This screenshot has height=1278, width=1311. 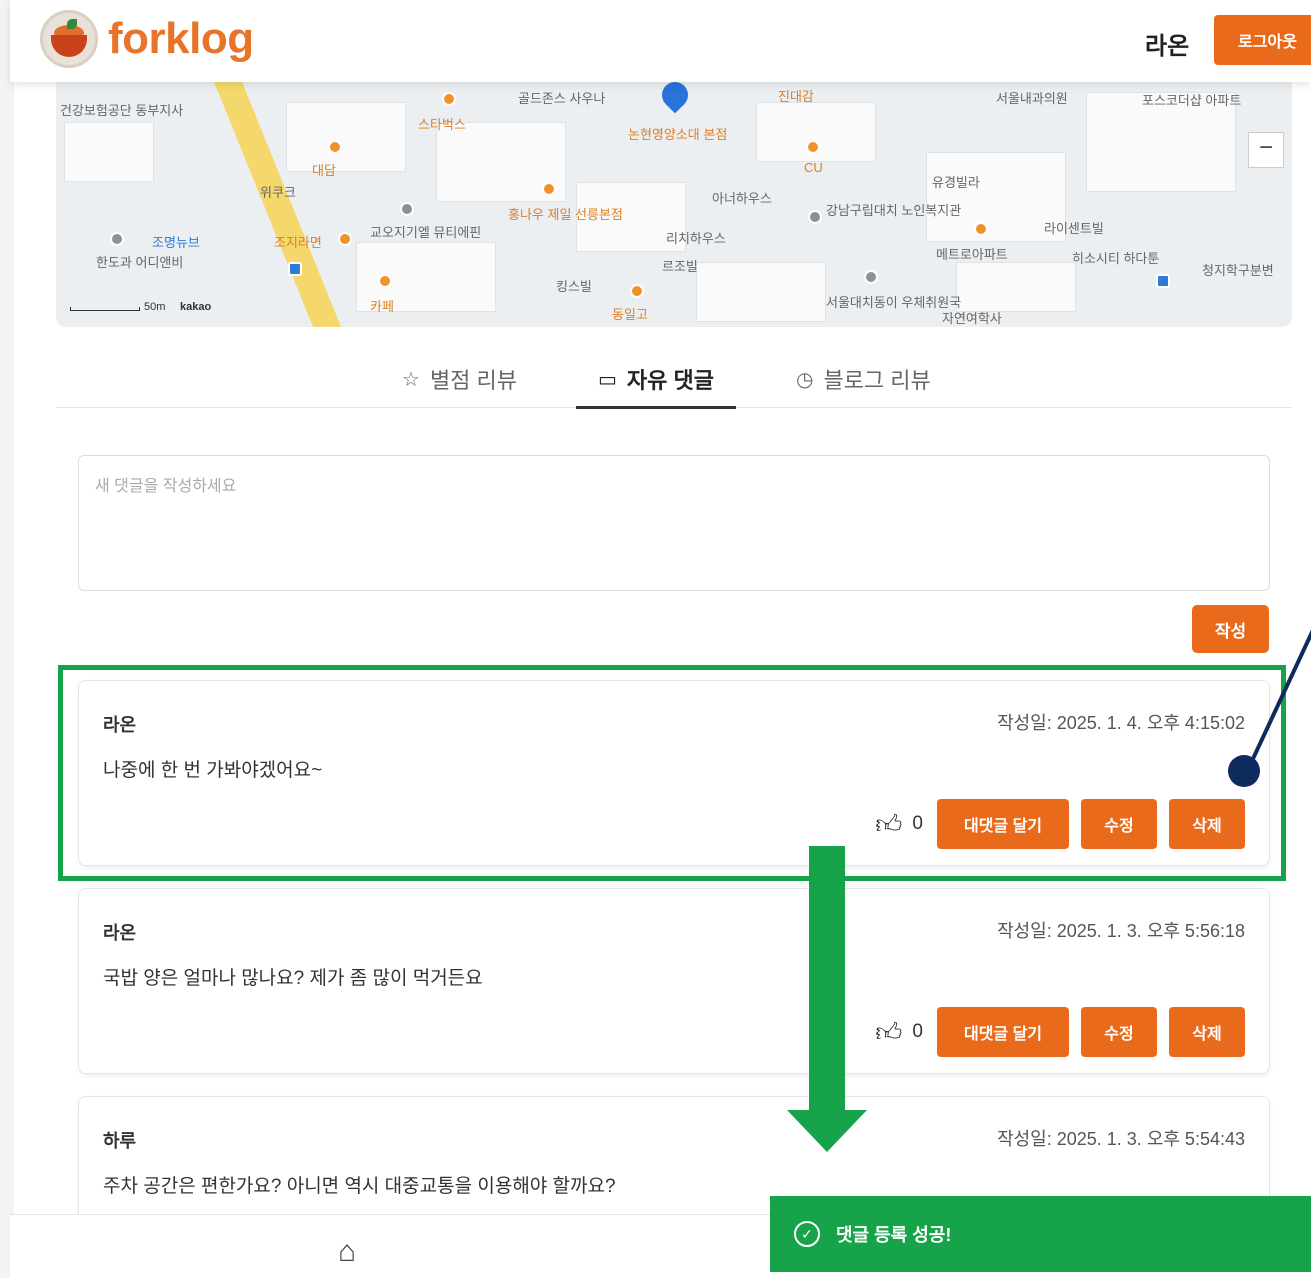 What do you see at coordinates (155, 307) in the screenshot?
I see `map-scale-label: 50m` at bounding box center [155, 307].